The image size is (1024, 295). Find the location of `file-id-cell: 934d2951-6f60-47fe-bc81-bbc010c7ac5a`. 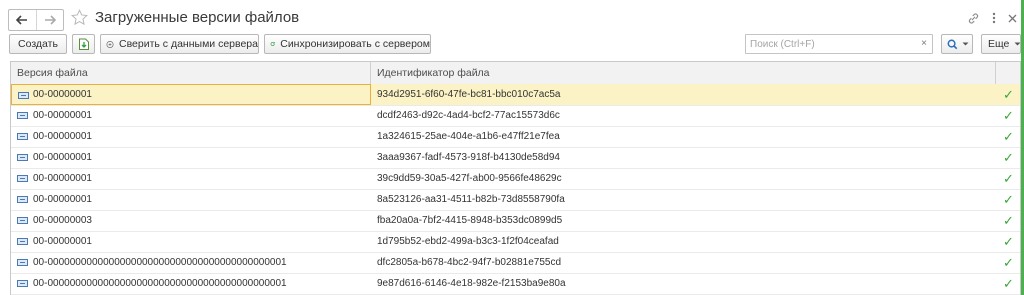

file-id-cell: 934d2951-6f60-47fe-bc81-bbc010c7ac5a is located at coordinates (684, 94).